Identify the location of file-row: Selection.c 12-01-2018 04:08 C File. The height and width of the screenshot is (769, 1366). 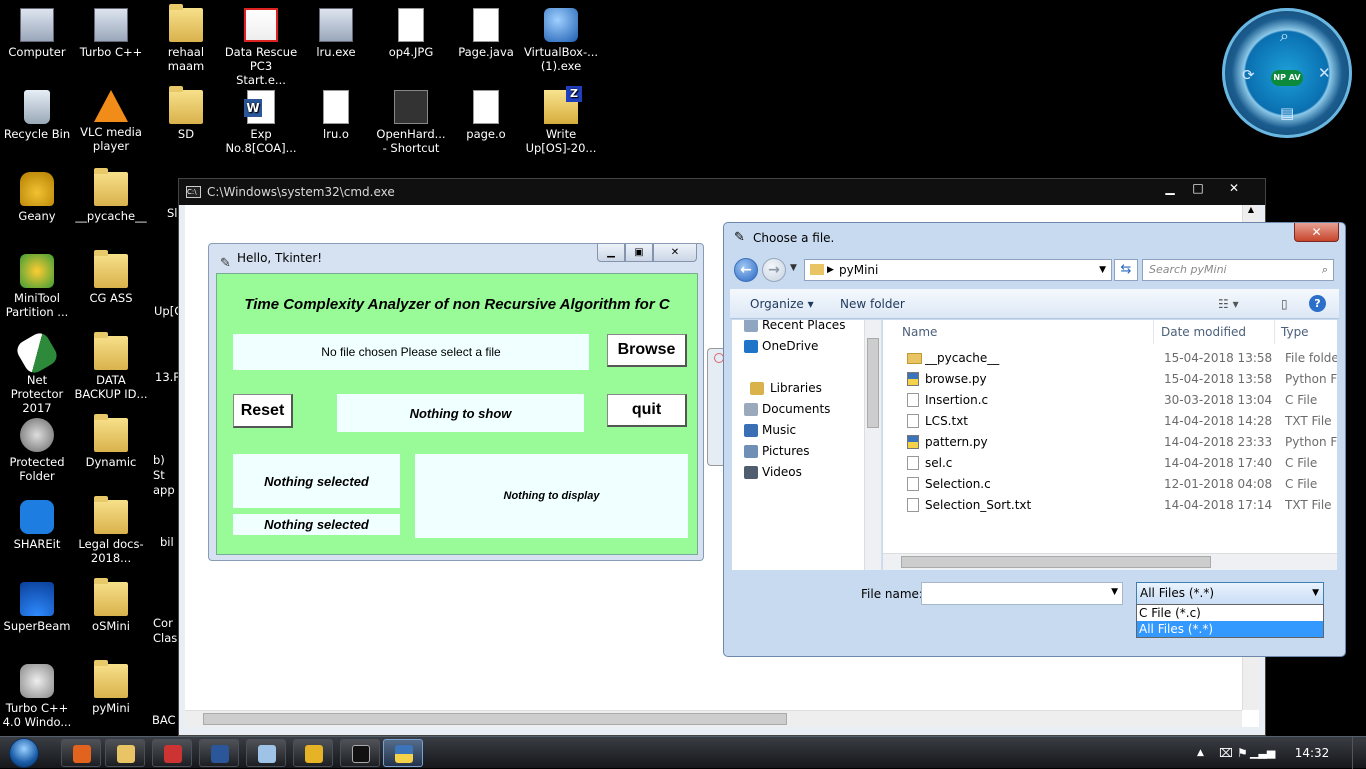
(1110, 484).